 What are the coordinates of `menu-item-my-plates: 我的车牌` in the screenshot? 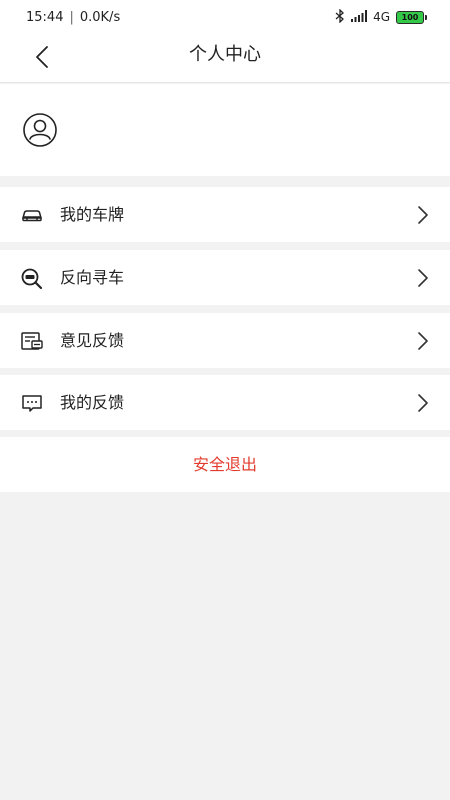 It's located at (225, 214).